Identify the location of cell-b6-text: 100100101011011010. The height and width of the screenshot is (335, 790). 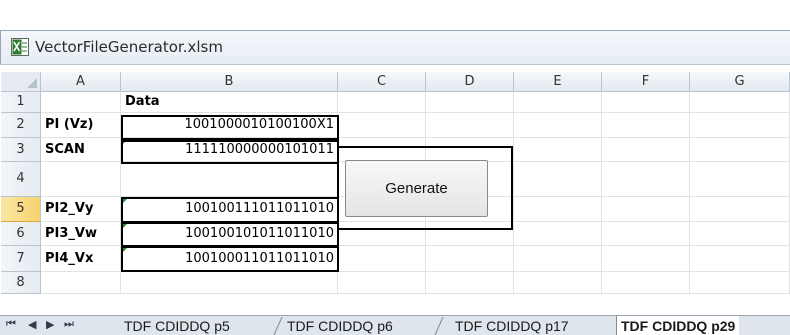
(259, 233).